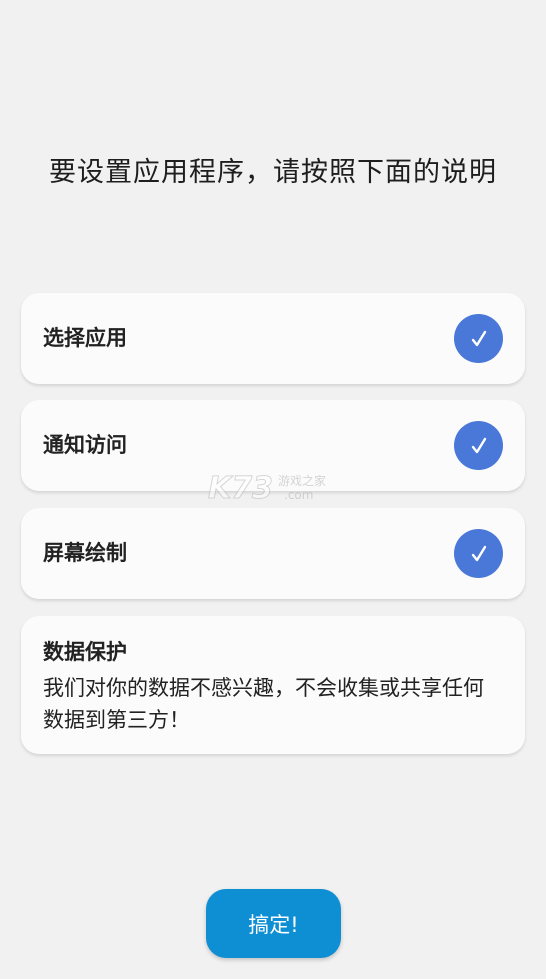  I want to click on step-notification-access: 通知访问, so click(273, 445).